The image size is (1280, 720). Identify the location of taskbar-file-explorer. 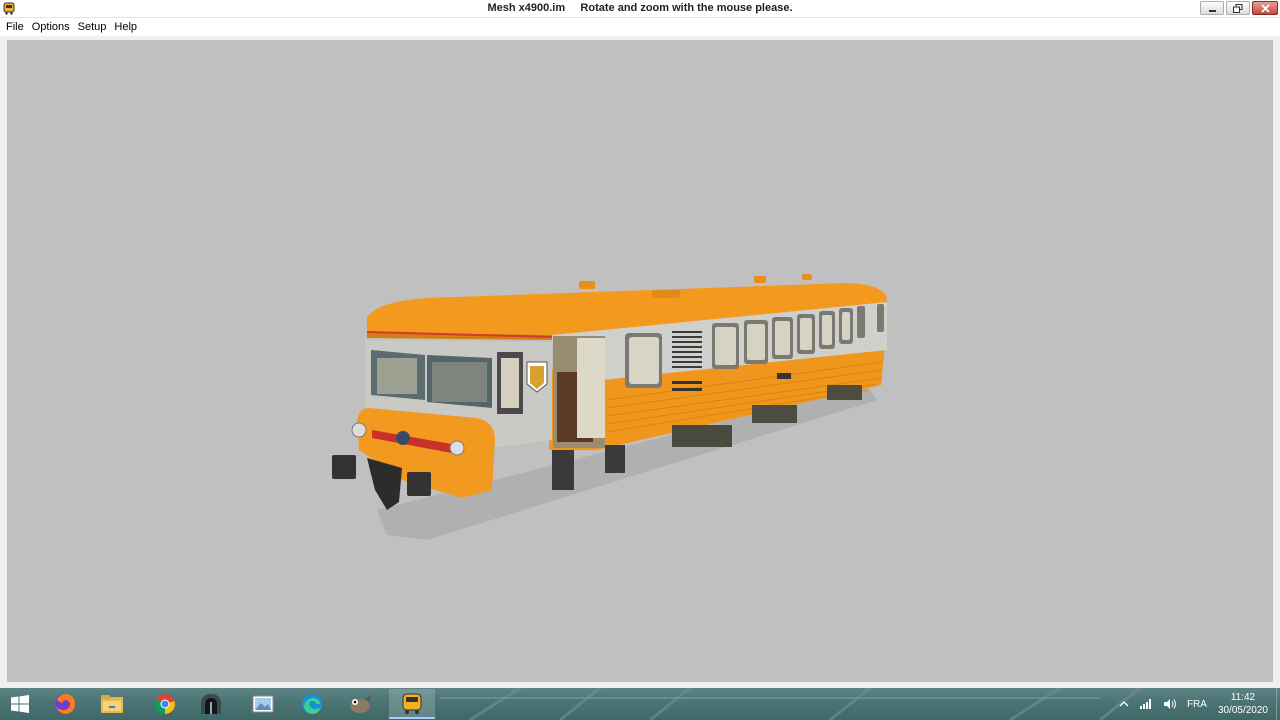
(112, 704).